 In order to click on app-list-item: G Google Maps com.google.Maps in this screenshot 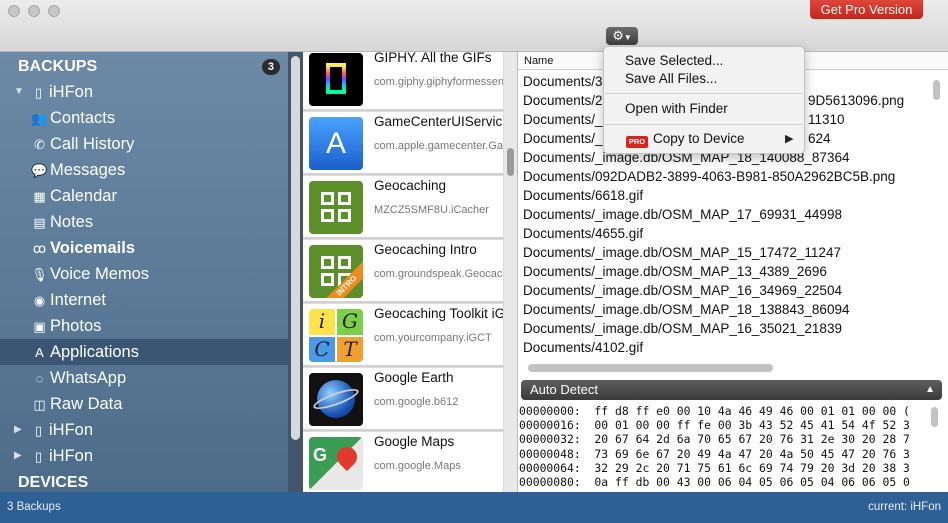, I will do `click(403, 462)`.